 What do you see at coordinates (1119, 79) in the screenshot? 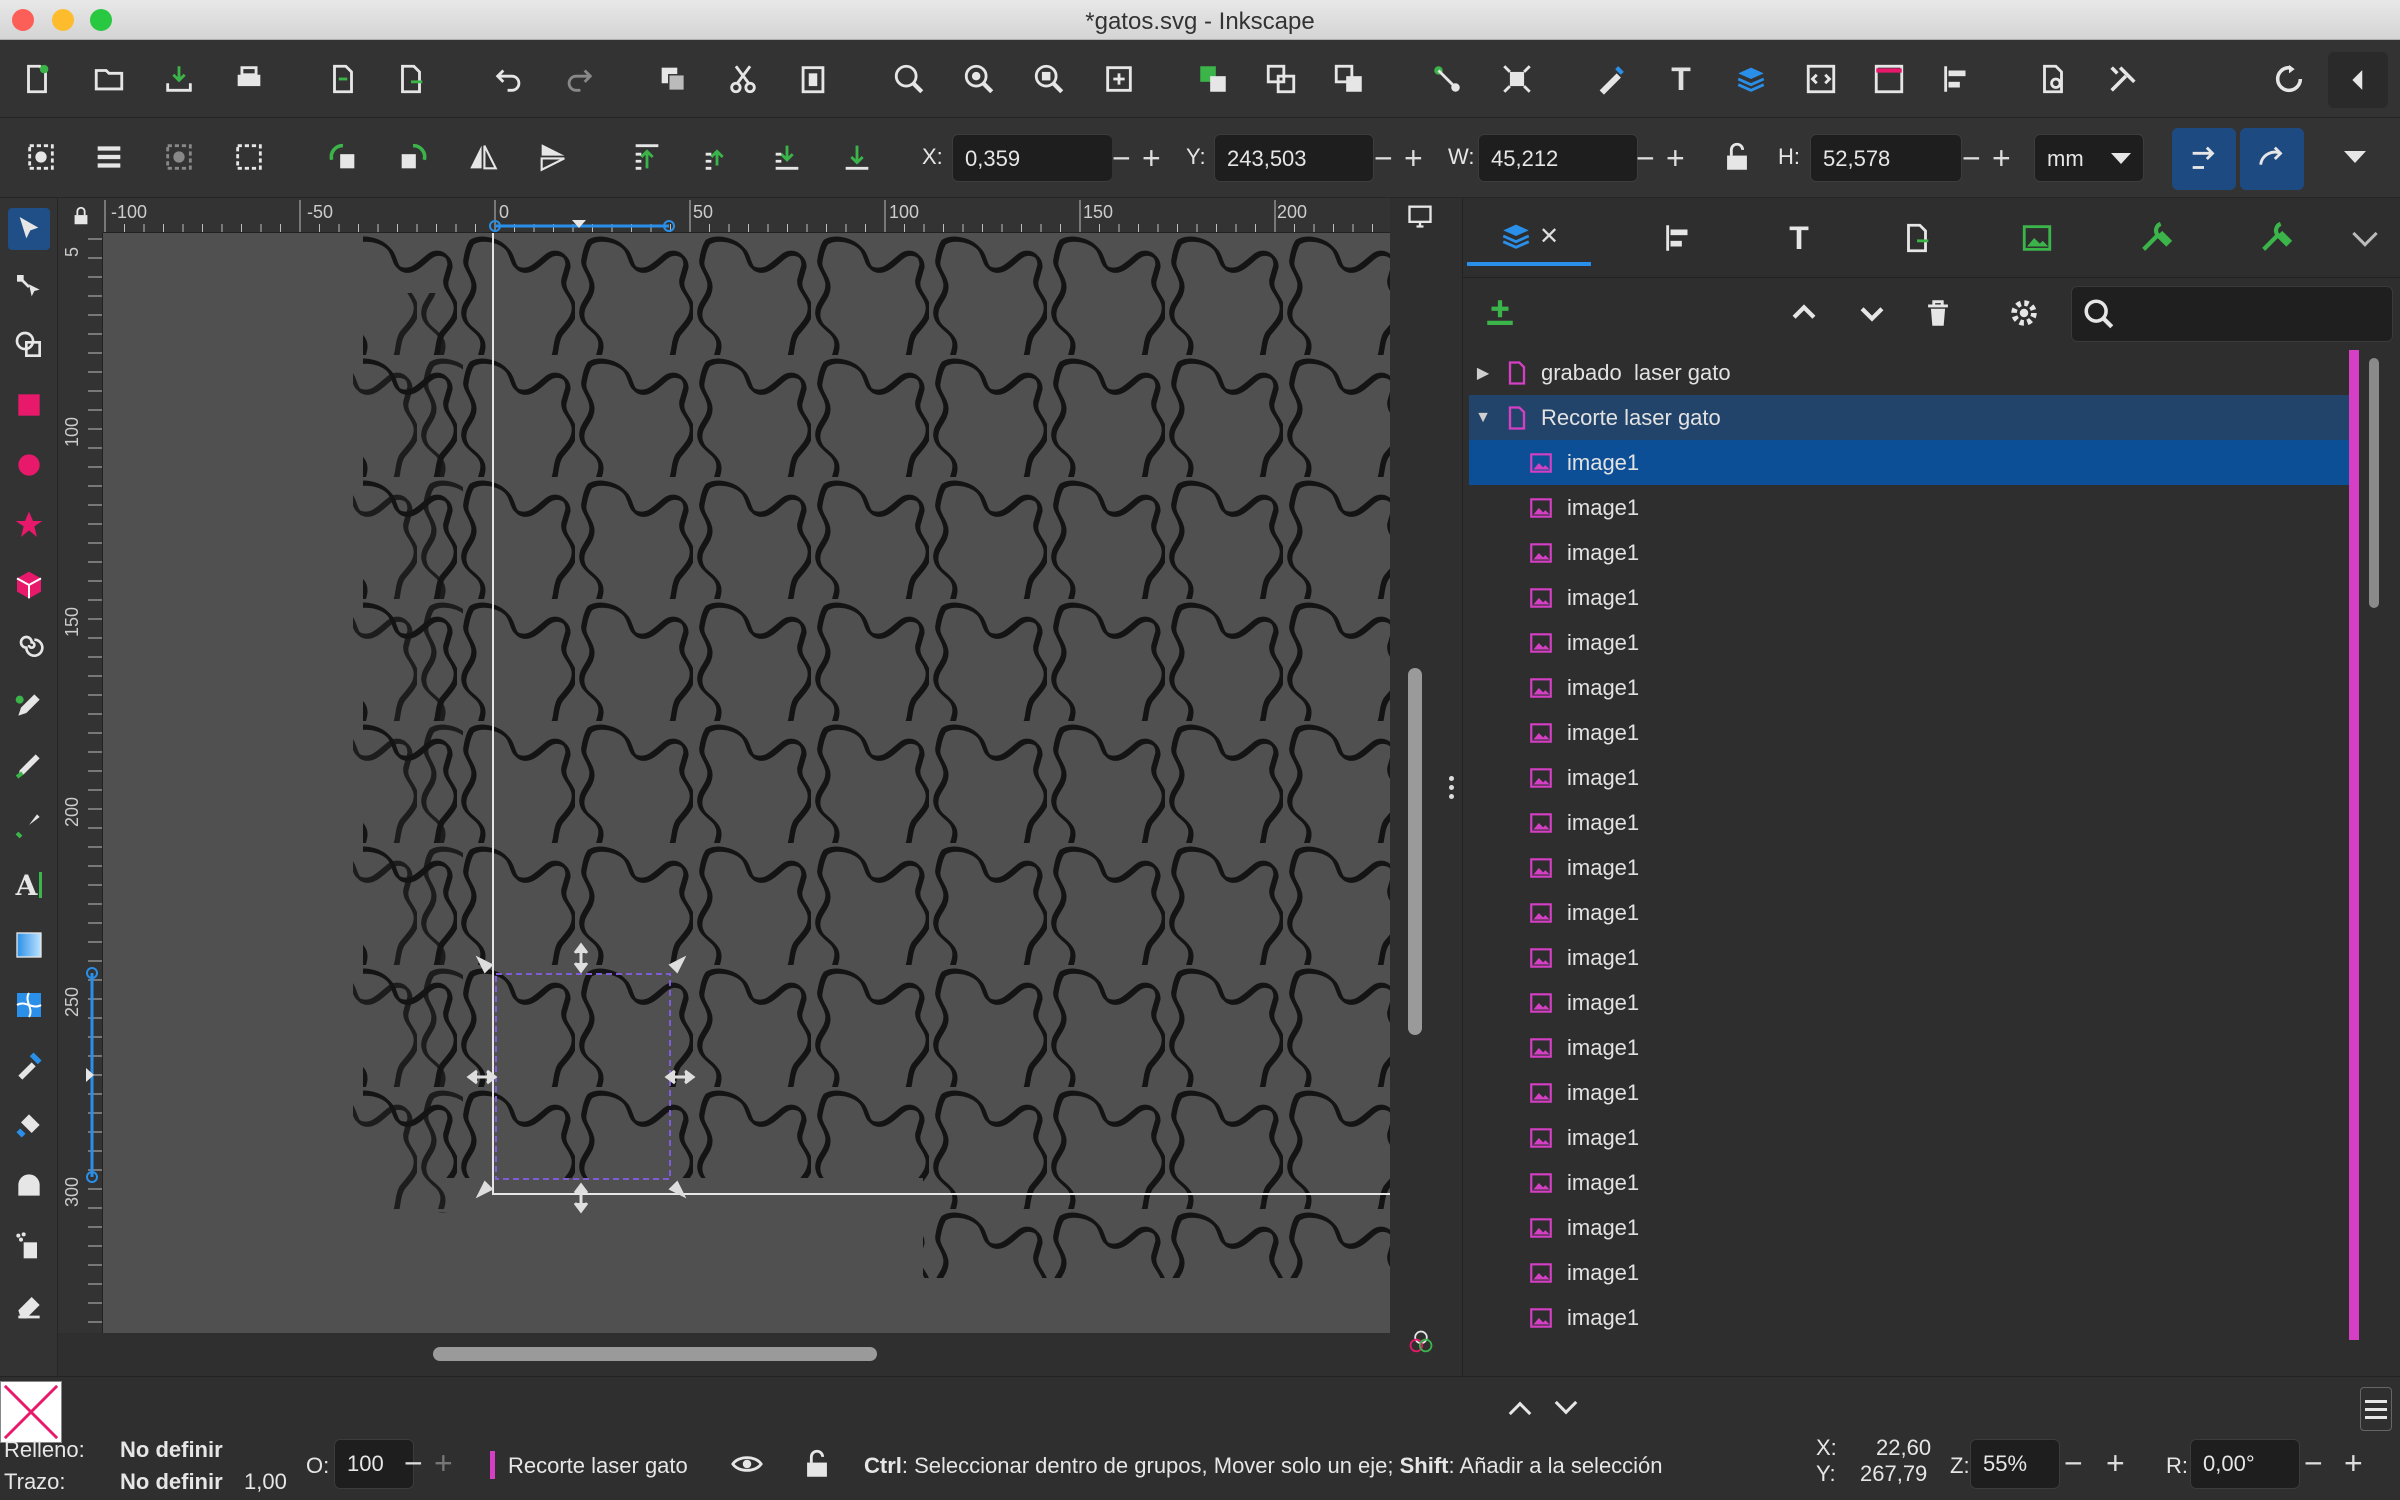
I see `zoom-fit-icon` at bounding box center [1119, 79].